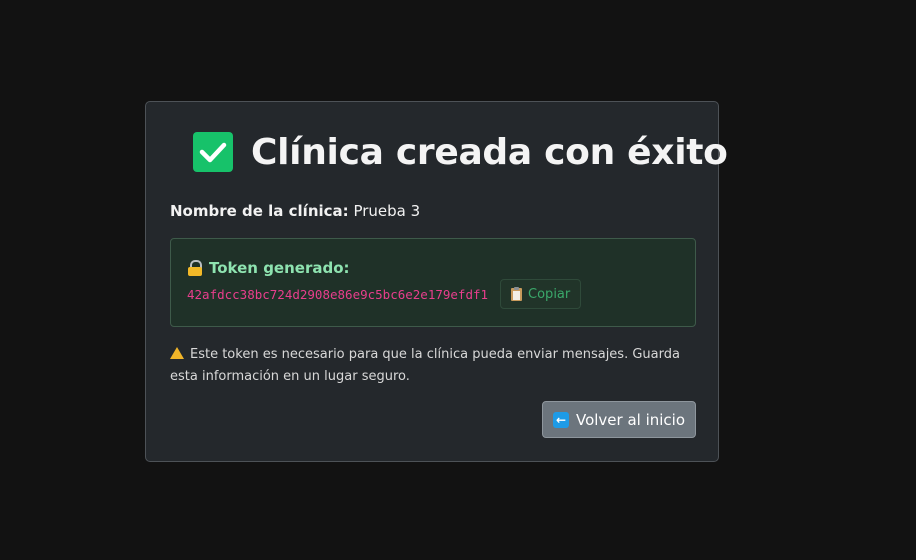 The width and height of the screenshot is (916, 560). I want to click on clinic-name-row: Nombre de la clínica: Prueba 3, so click(295, 211).